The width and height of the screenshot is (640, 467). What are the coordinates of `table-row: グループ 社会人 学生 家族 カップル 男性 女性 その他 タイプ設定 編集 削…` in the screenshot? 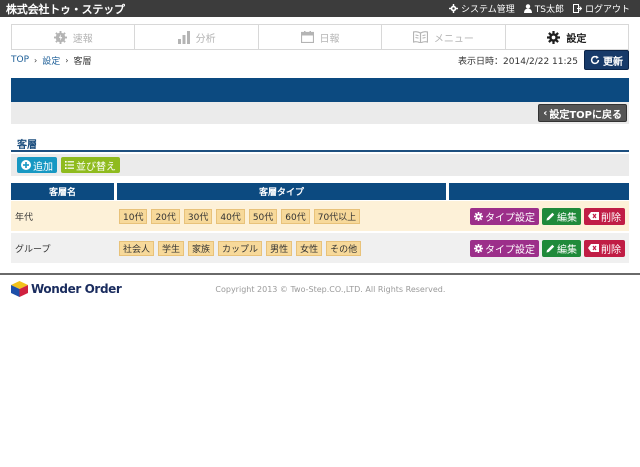 It's located at (320, 248).